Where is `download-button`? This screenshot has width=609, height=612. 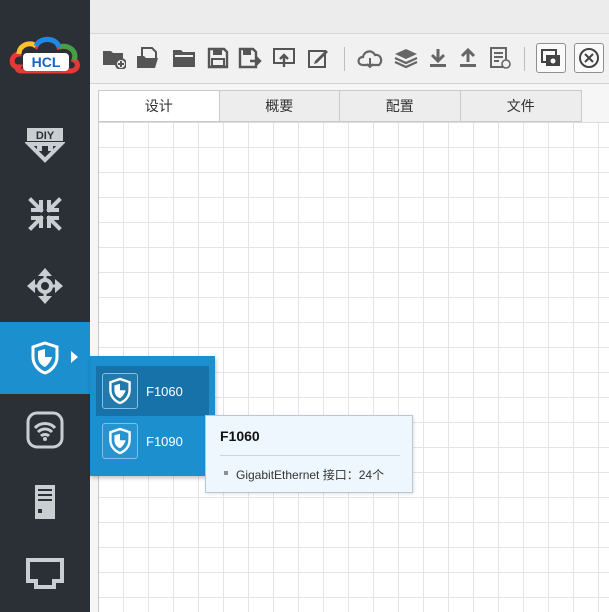
download-button is located at coordinates (438, 58).